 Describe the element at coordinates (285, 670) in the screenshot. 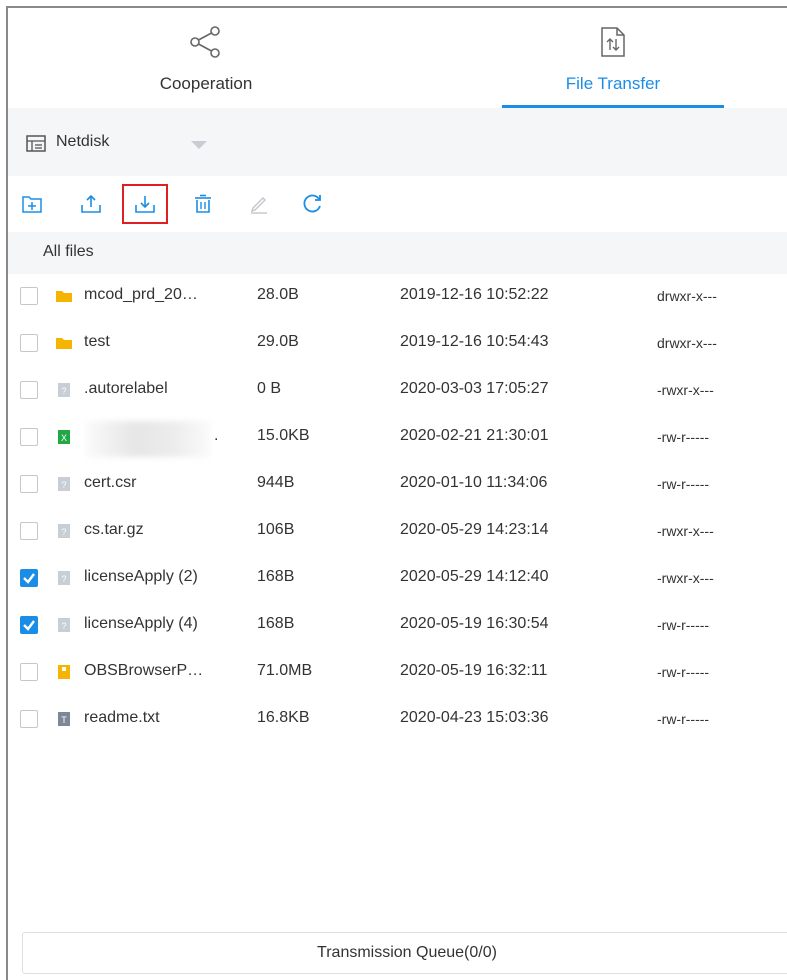

I see `file-size: 71.0MB` at that location.